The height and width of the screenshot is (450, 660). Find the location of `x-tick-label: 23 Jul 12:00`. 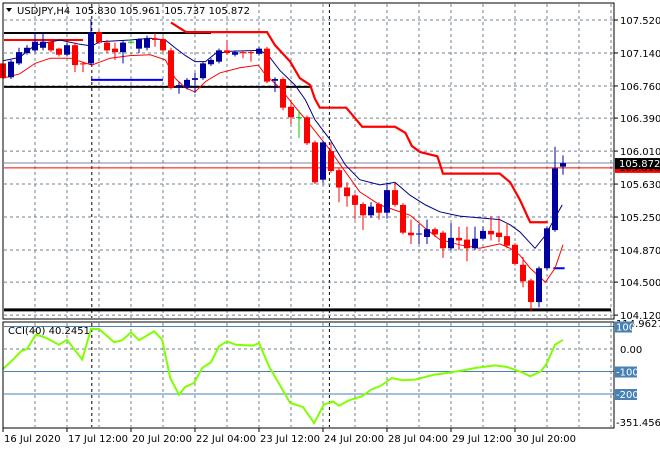

x-tick-label: 23 Jul 12:00 is located at coordinates (290, 439).